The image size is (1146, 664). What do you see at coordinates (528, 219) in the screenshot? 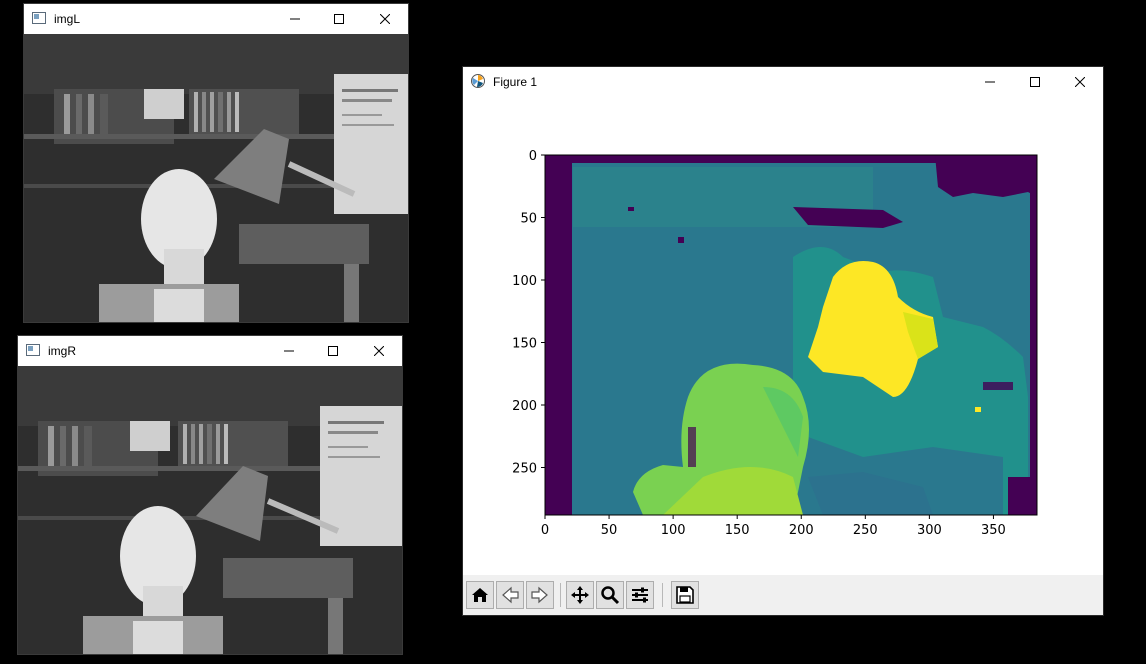
I see `y-tick-label: 50` at bounding box center [528, 219].